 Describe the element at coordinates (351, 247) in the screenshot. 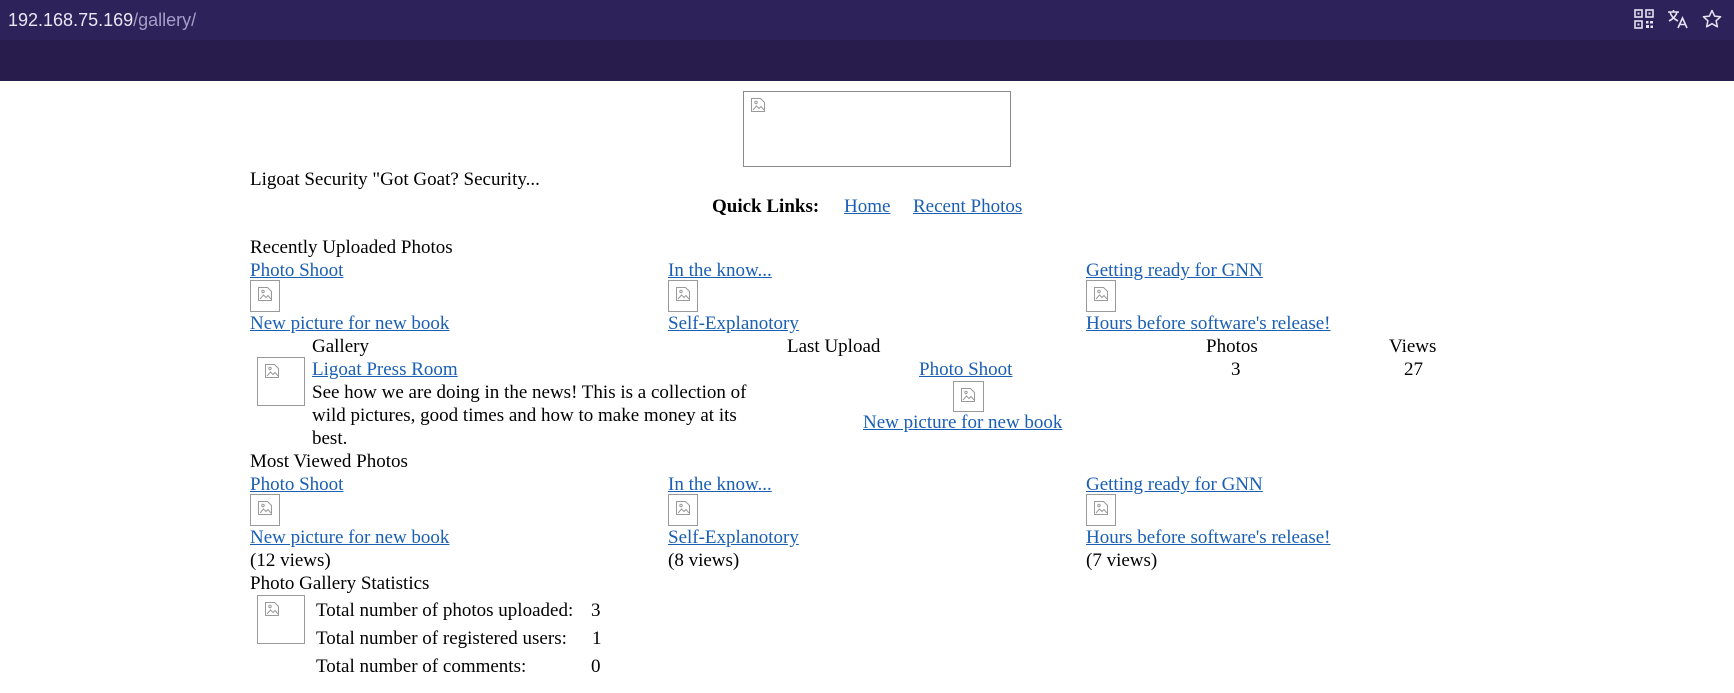

I see `recent-photos-heading: Recently Uploaded Photos` at that location.